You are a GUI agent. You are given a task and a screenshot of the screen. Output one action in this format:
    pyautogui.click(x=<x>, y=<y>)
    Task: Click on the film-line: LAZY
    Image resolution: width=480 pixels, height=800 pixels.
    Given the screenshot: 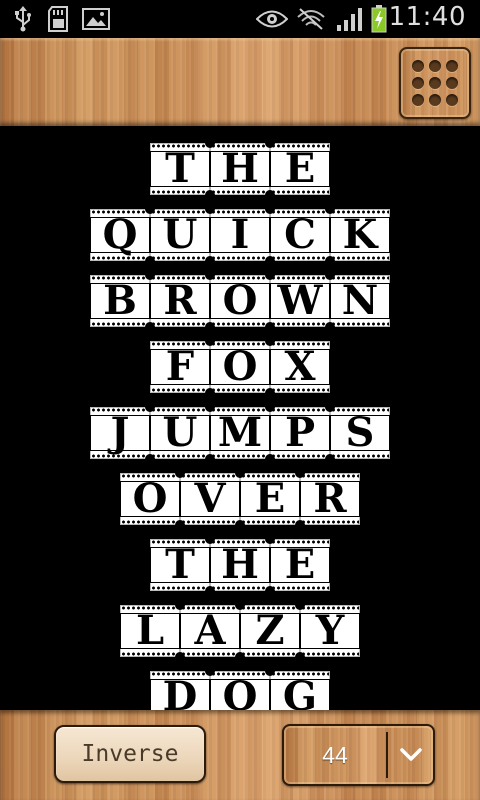 What is the action you would take?
    pyautogui.click(x=240, y=635)
    